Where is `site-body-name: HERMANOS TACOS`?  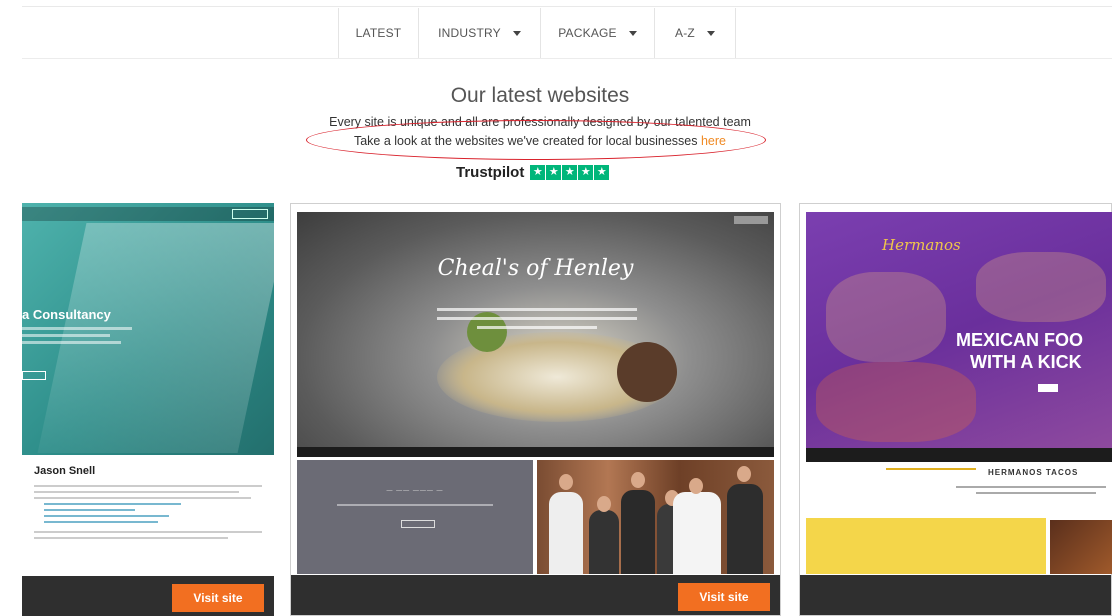 site-body-name: HERMANOS TACOS is located at coordinates (1033, 472).